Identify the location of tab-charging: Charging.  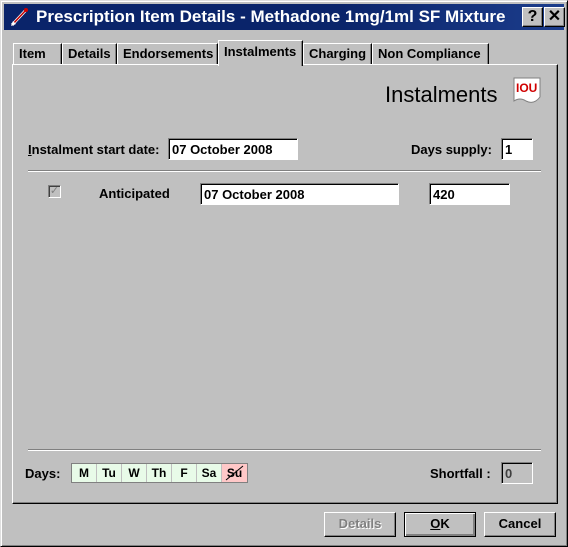
(337, 54).